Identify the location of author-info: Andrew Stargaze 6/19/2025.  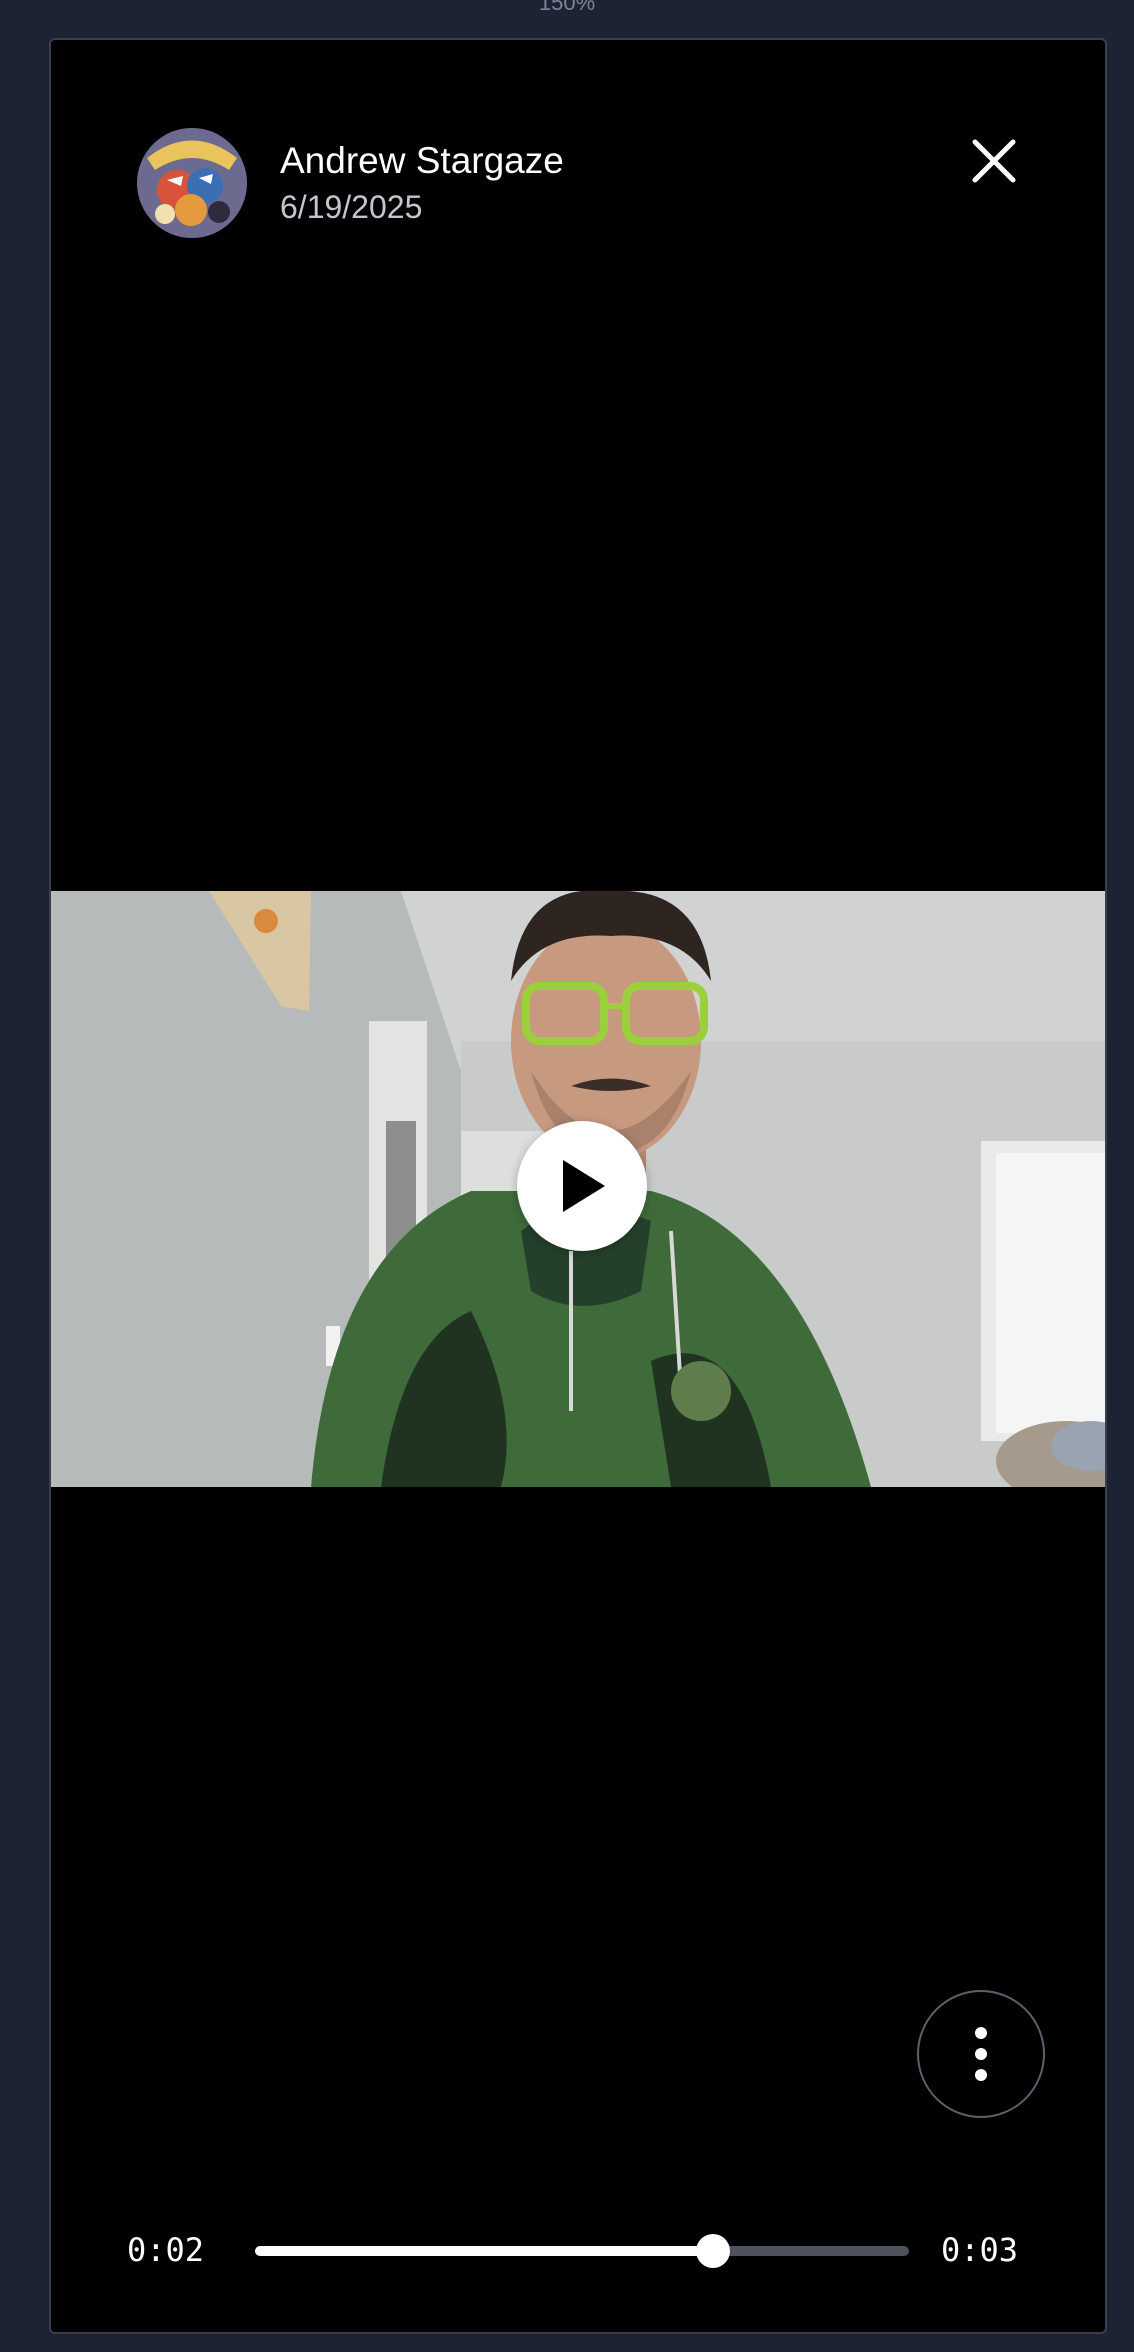
(422, 183).